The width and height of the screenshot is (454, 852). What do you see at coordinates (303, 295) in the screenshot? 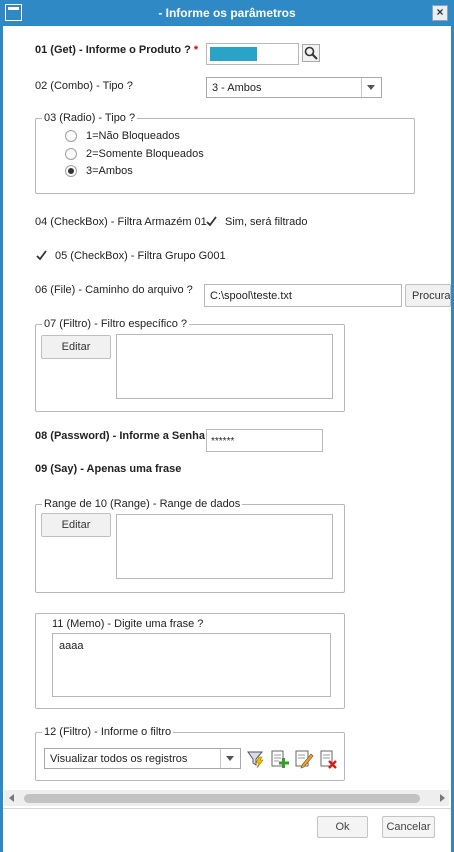
I see `arquivo-input: C:\spool\teste.txt` at bounding box center [303, 295].